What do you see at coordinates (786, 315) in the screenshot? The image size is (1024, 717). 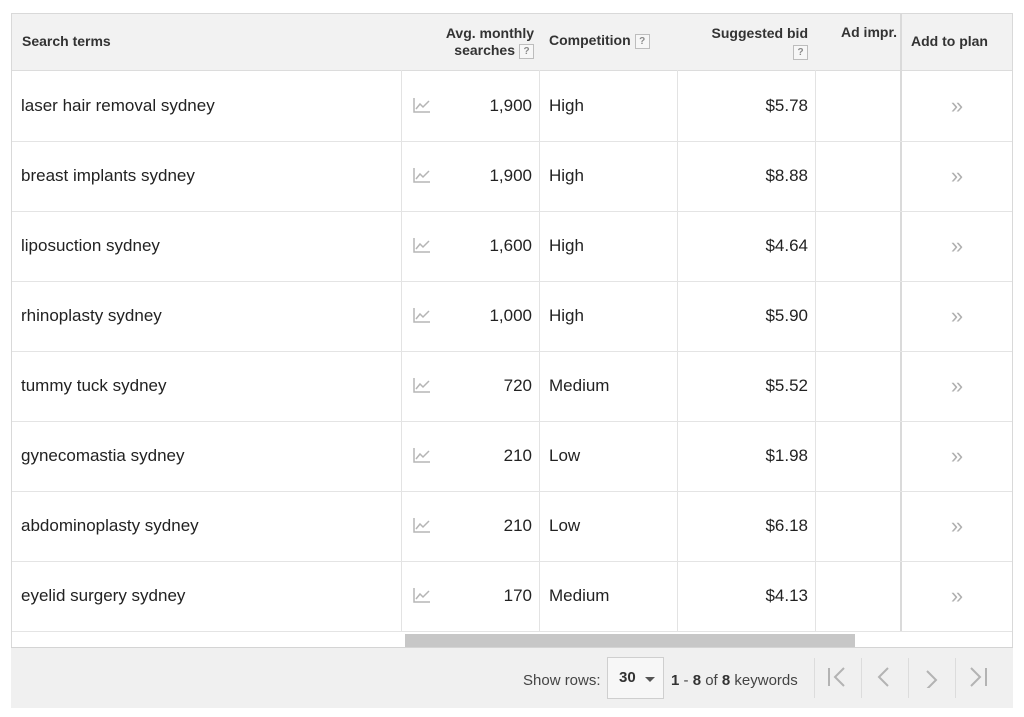 I see `suggested-bid: $5.90` at bounding box center [786, 315].